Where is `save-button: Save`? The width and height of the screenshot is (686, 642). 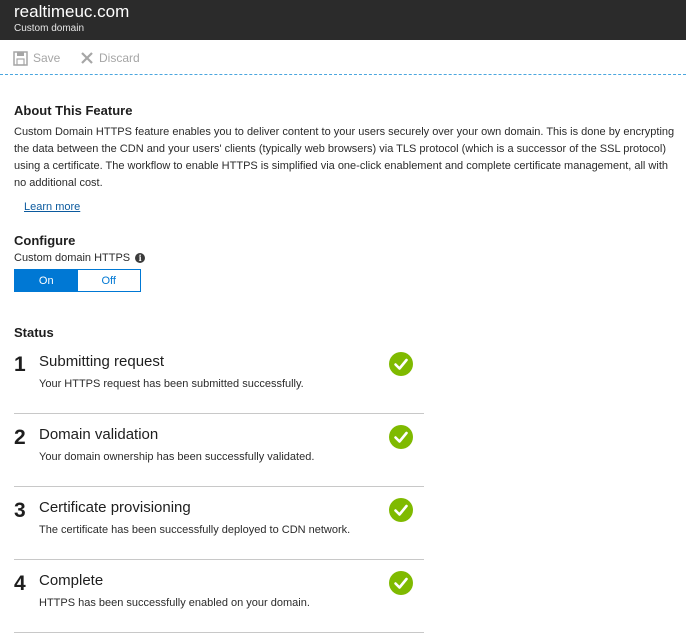 save-button: Save is located at coordinates (36, 58).